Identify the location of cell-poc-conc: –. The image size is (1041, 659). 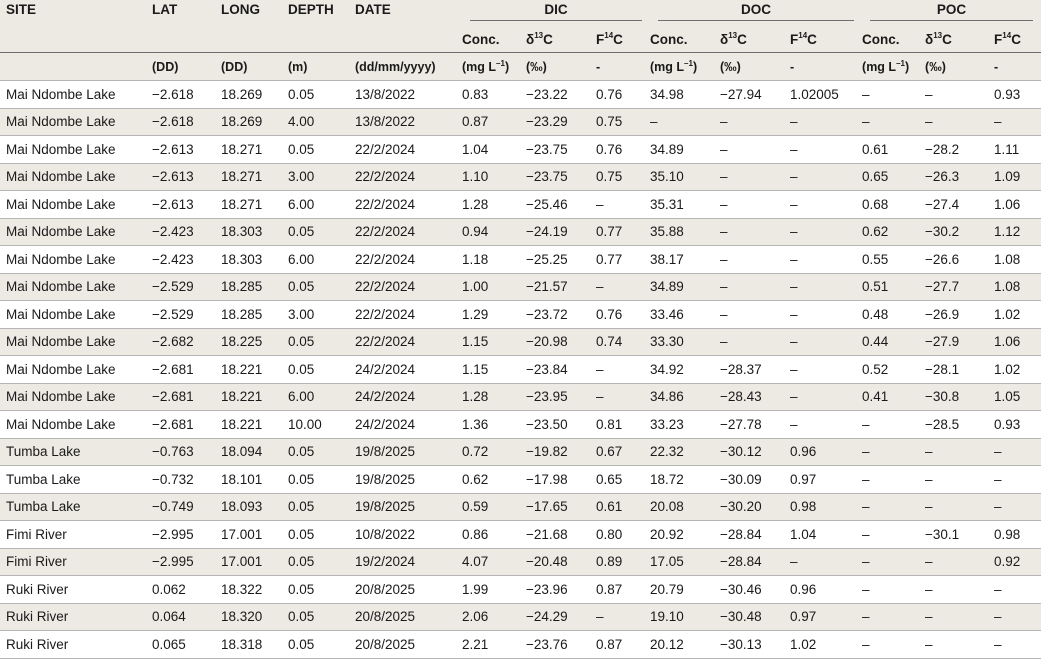
(894, 561).